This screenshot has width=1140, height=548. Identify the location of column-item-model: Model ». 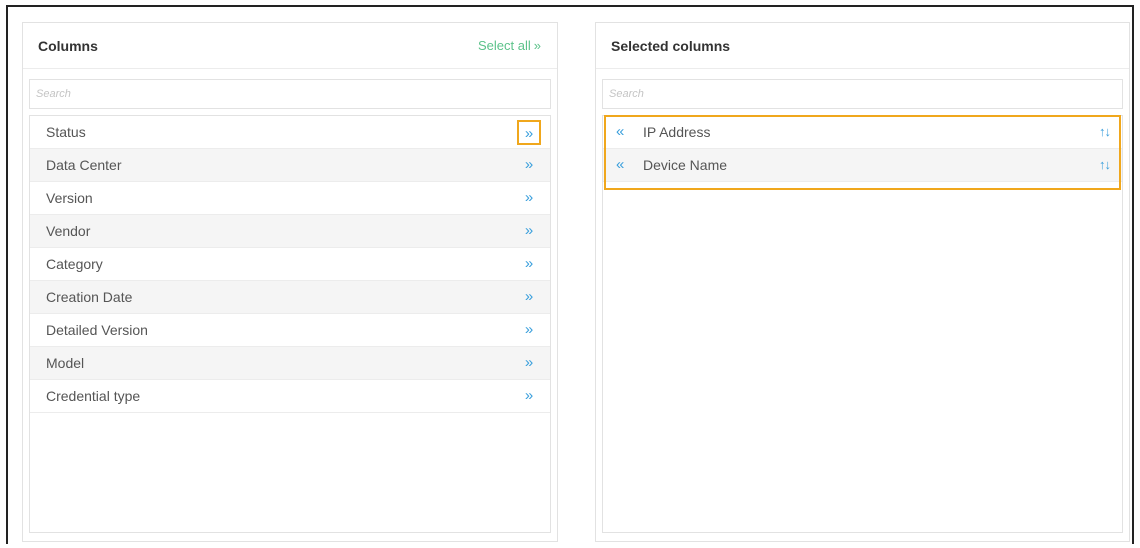
(290, 363).